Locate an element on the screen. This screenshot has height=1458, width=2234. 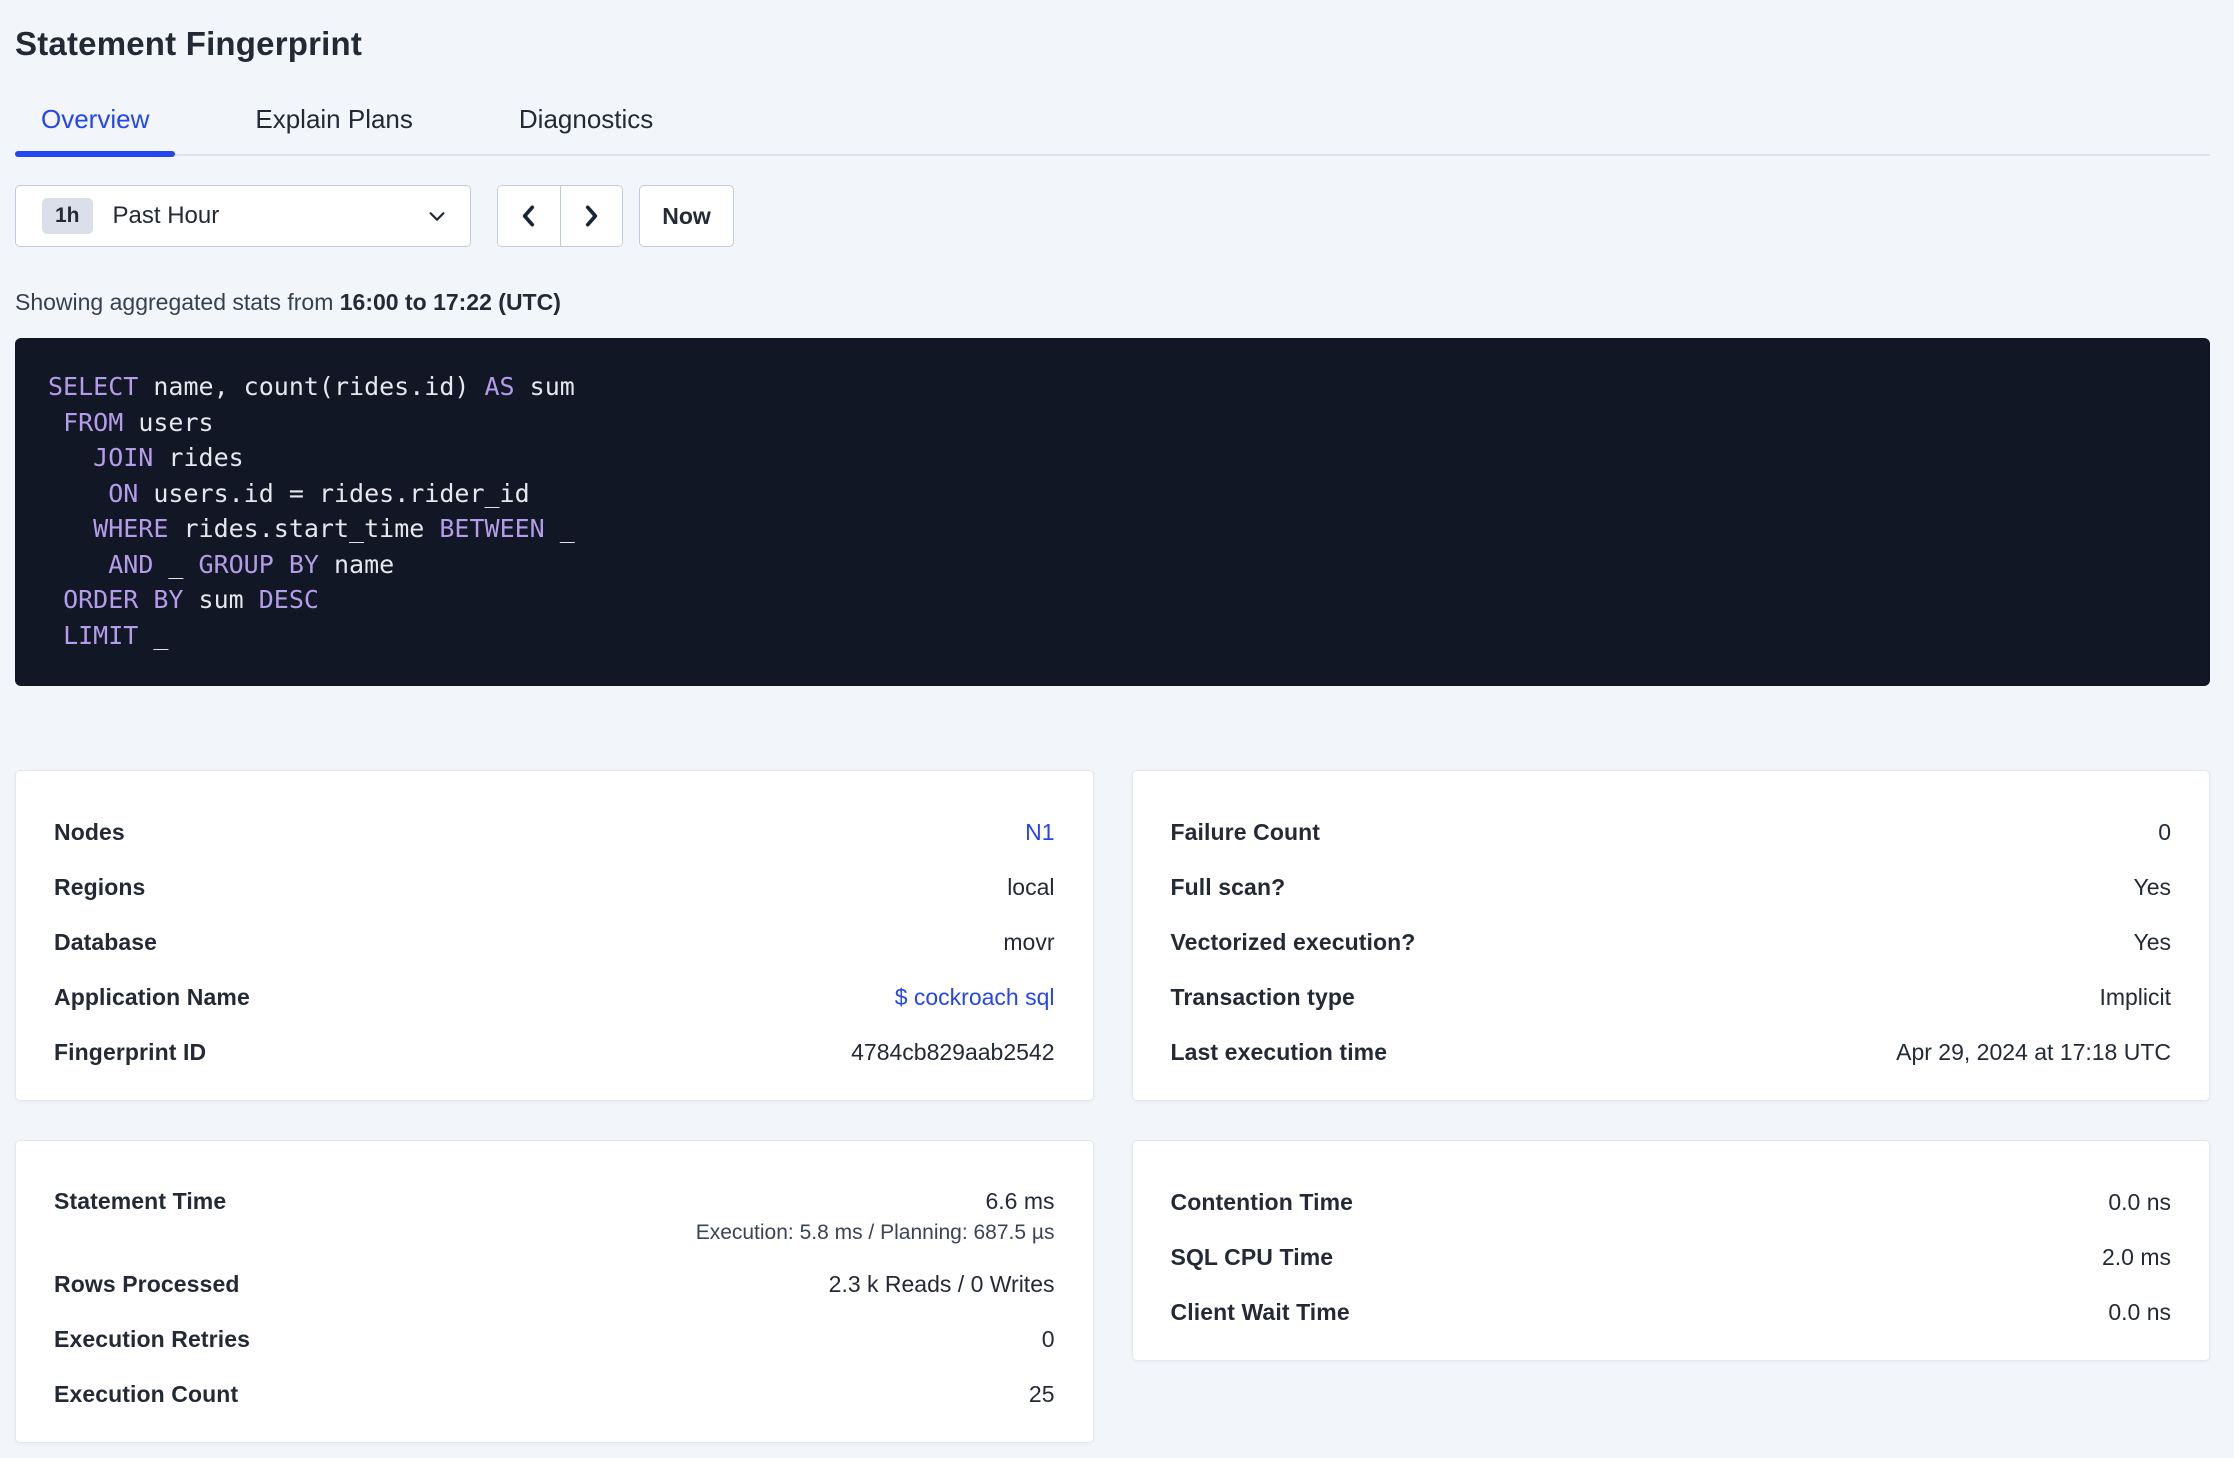
info-row-nodes: Nodes N1 is located at coordinates (554, 832).